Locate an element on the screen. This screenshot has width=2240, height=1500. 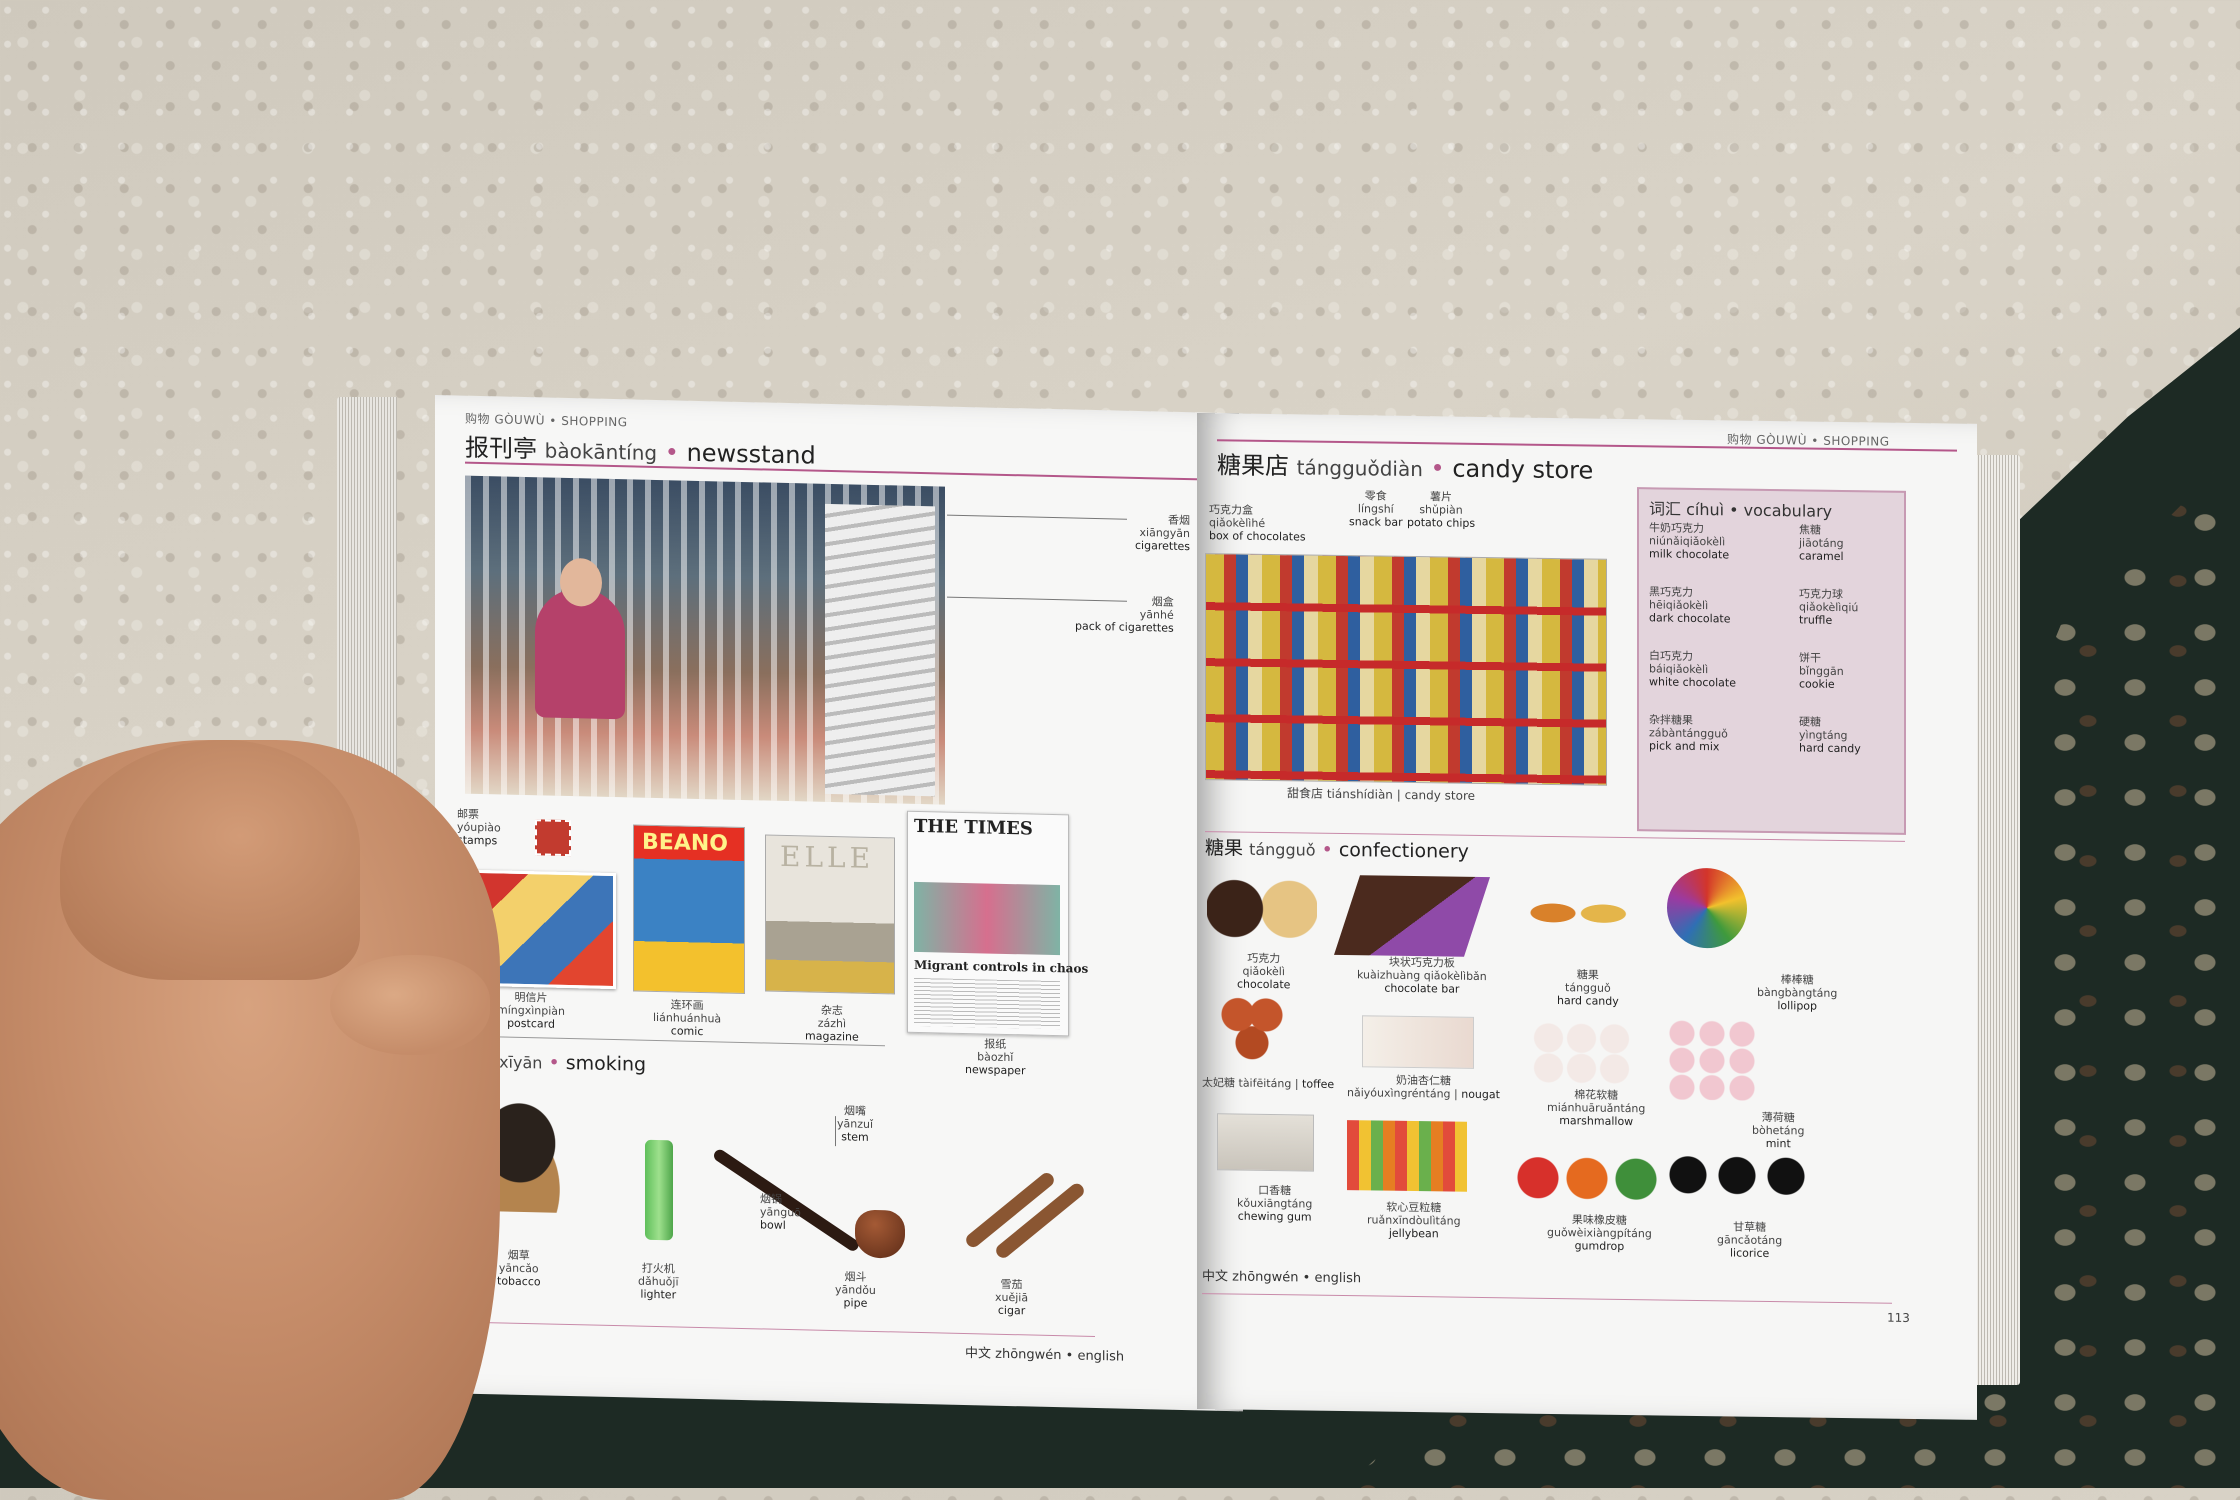
label-newspaper: 报纸 bàozhǐ newspaper is located at coordinates (995, 1057).